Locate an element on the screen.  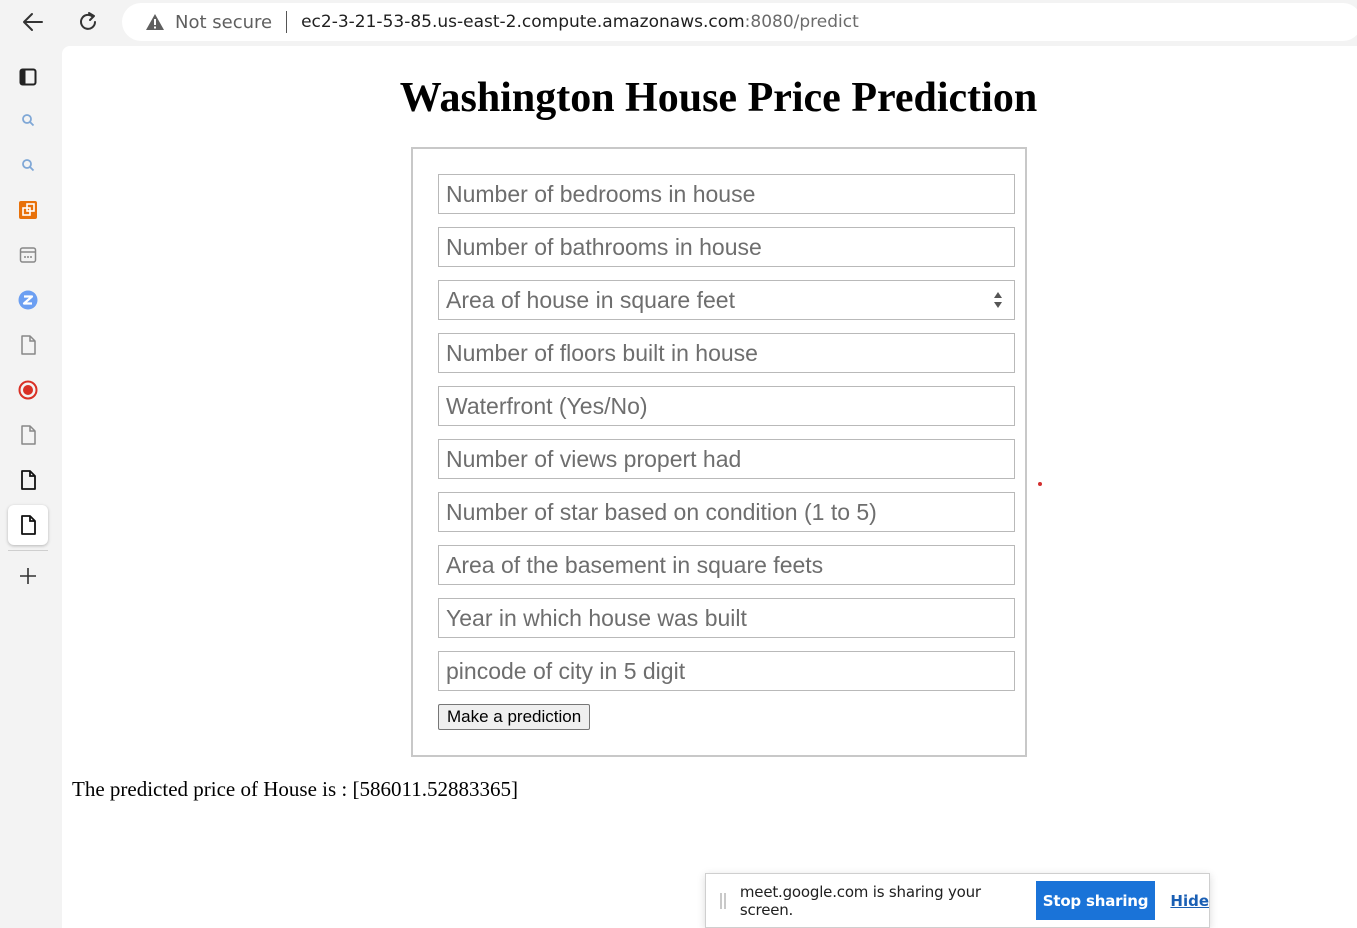
url-separator is located at coordinates (287, 22).